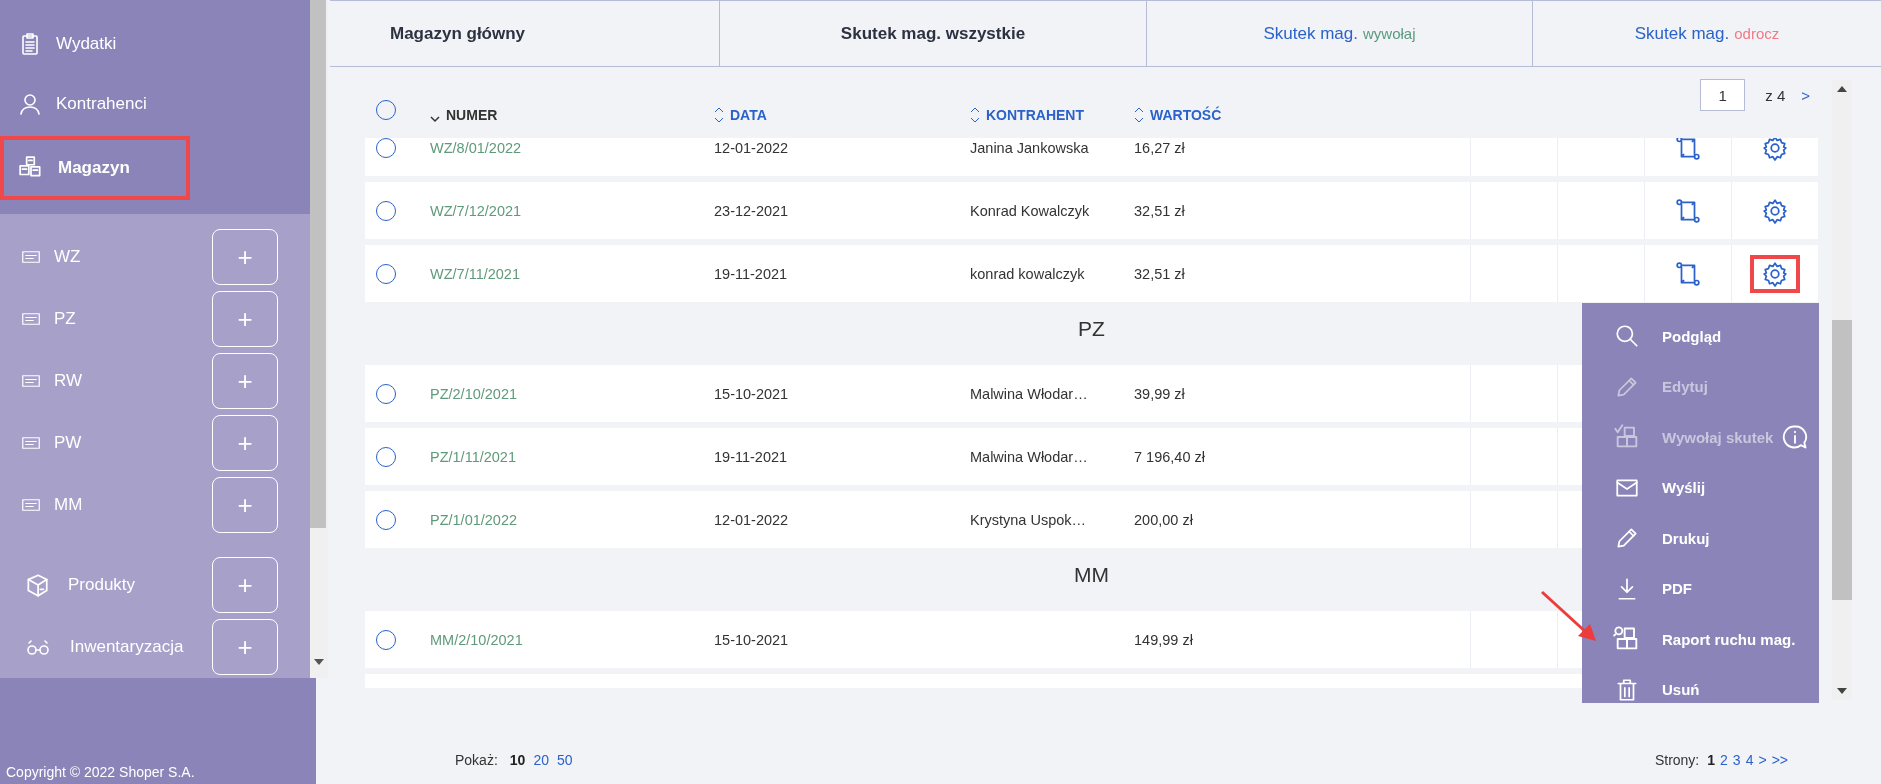 The image size is (1881, 784). Describe the element at coordinates (1340, 33) in the screenshot. I see `tab: Skutek mag. wywołaj` at that location.